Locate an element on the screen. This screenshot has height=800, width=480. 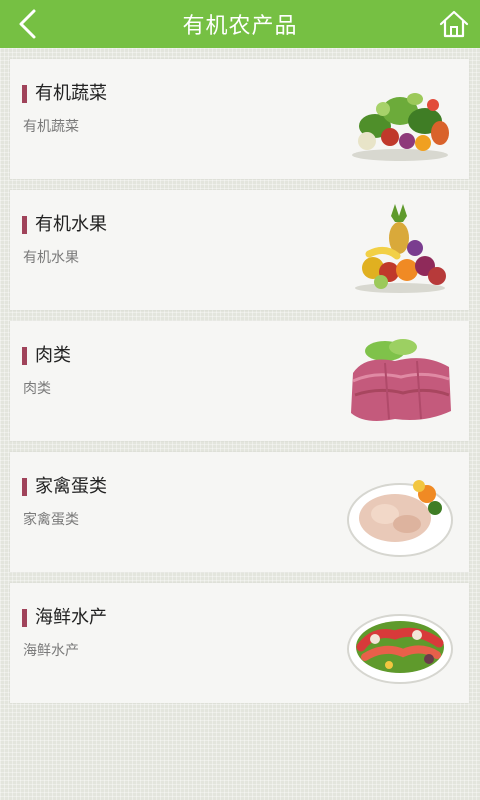
category-item-meat: 肉类 肉类 is located at coordinates (239, 381).